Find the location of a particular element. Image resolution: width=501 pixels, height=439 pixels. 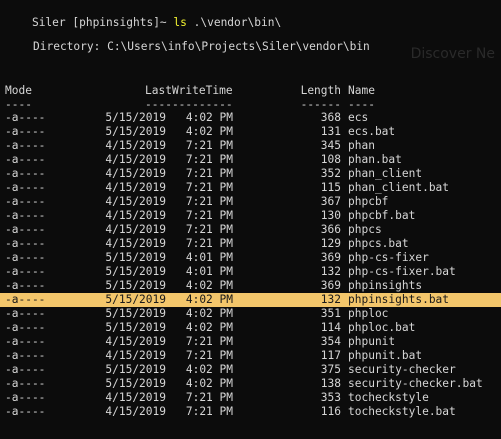

file-name: phpunit is located at coordinates (372, 341).